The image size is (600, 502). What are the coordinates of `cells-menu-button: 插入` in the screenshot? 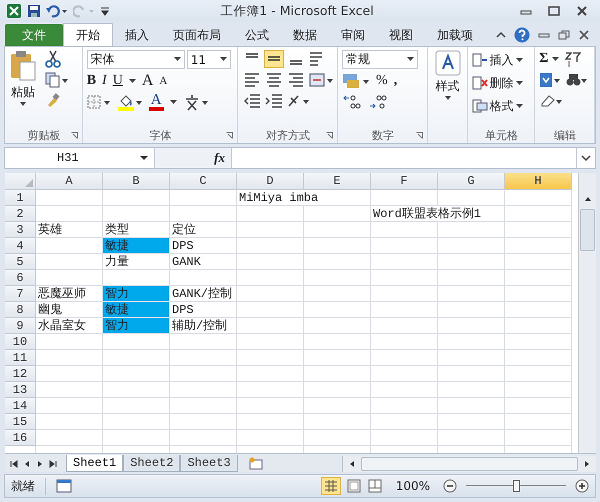 It's located at (502, 60).